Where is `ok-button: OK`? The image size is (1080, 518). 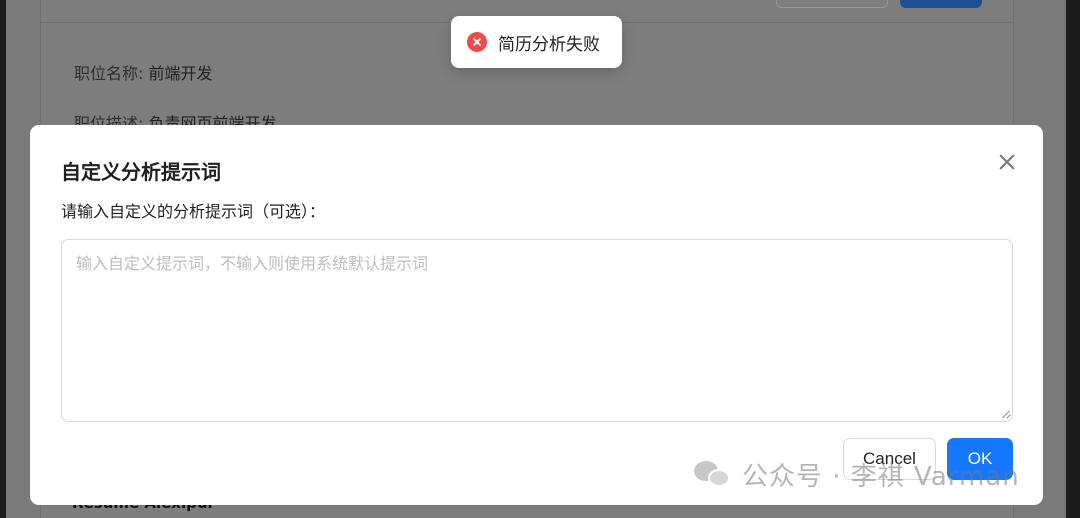 ok-button: OK is located at coordinates (980, 459).